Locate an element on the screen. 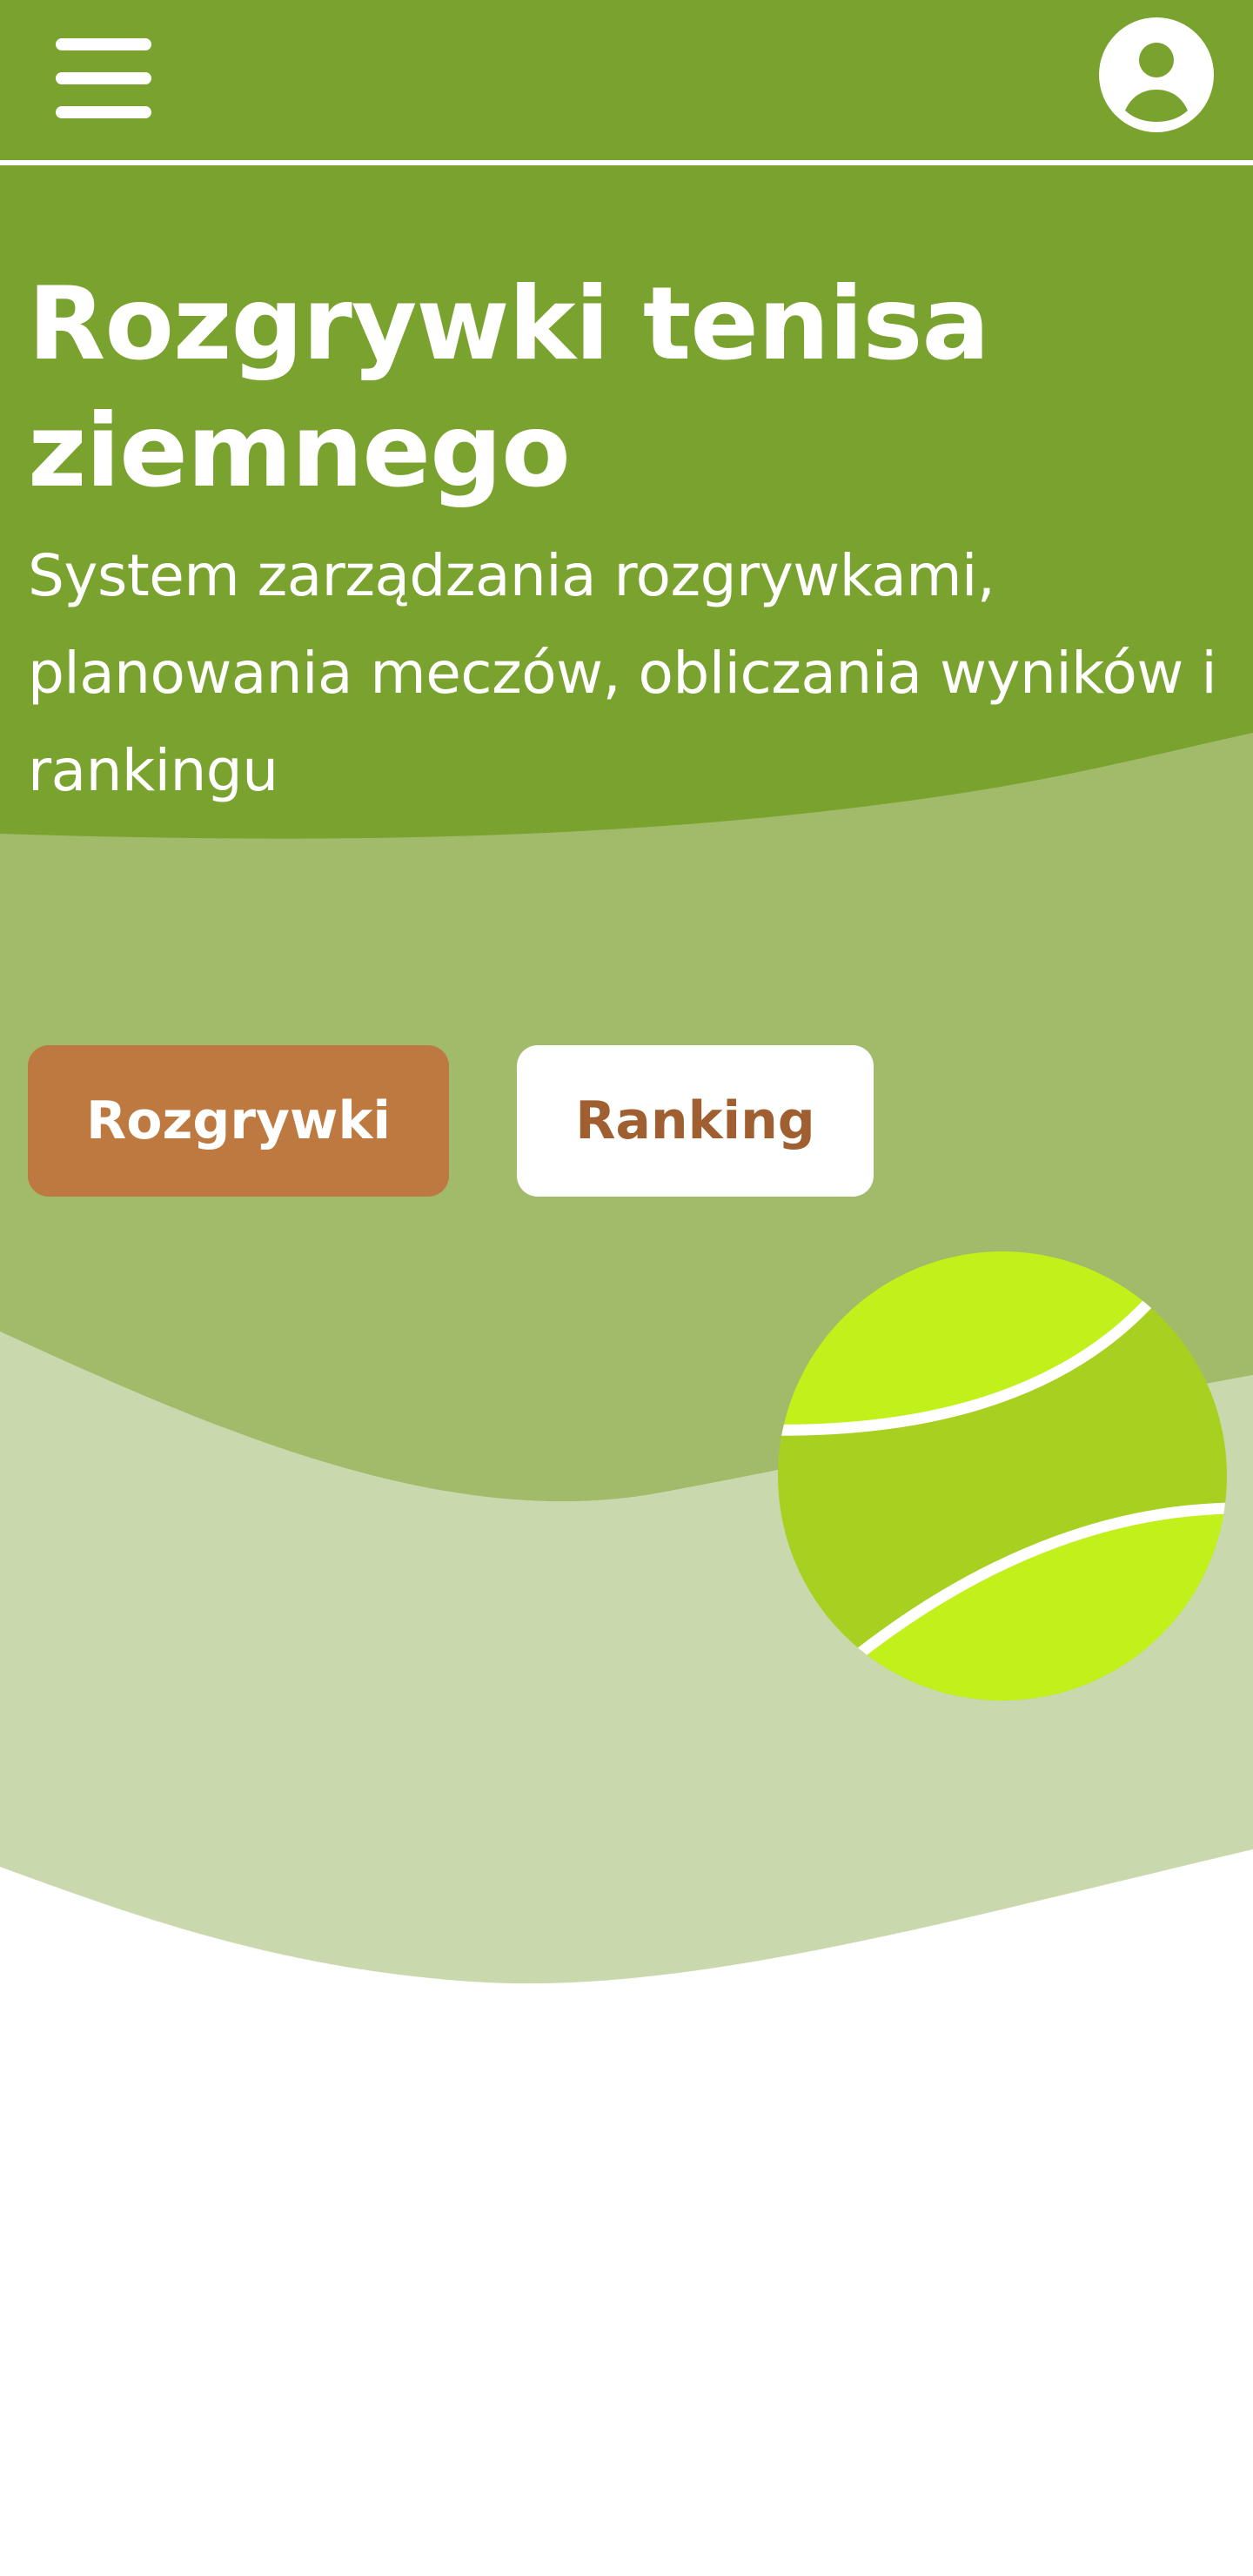 The image size is (1253, 2576). menu-bar-bottom is located at coordinates (103, 112).